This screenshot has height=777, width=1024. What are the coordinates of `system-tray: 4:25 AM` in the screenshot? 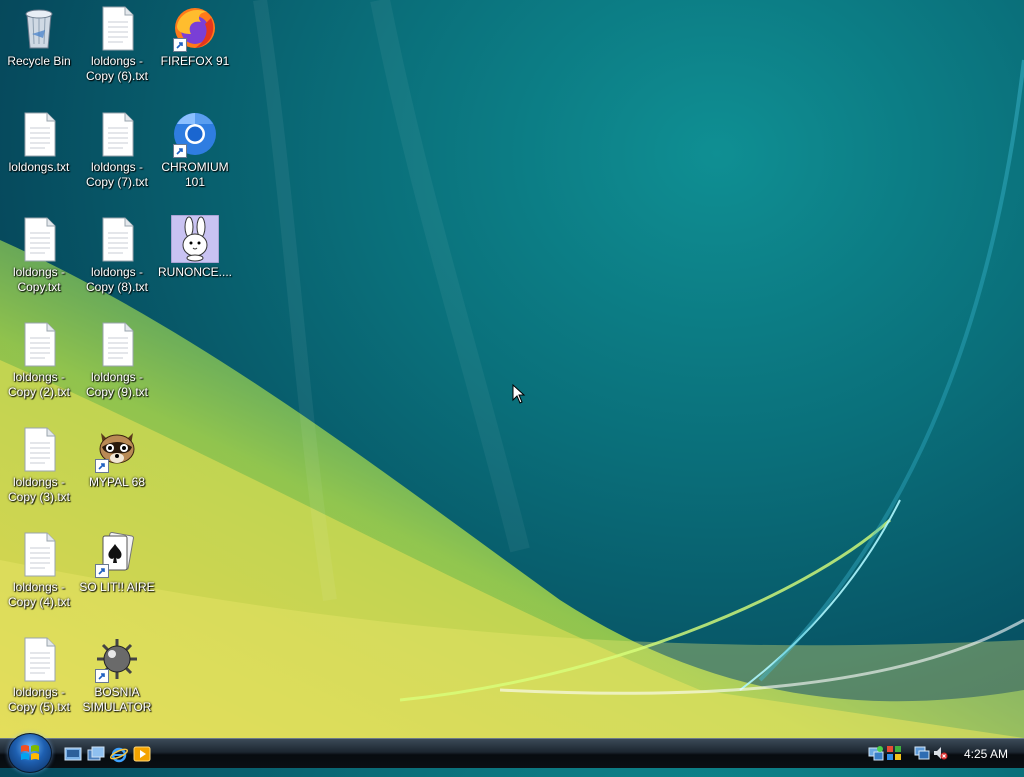 It's located at (944, 754).